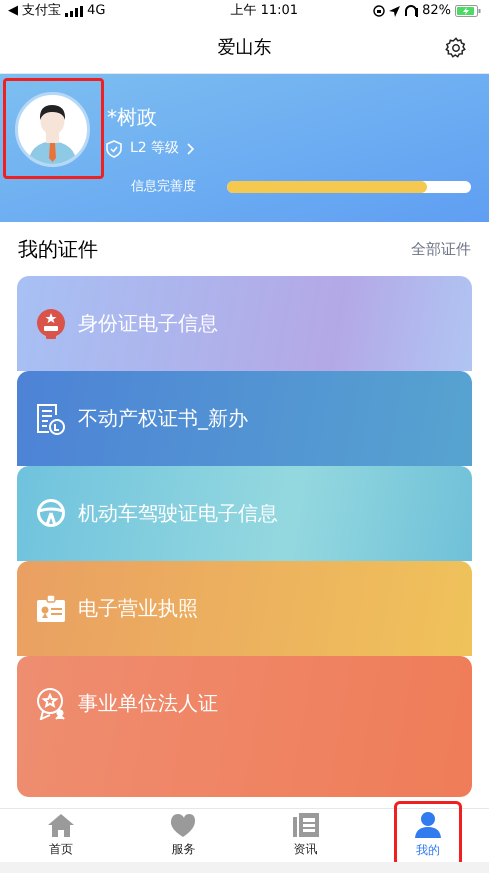 This screenshot has height=873, width=489. I want to click on headphones-icon, so click(411, 11).